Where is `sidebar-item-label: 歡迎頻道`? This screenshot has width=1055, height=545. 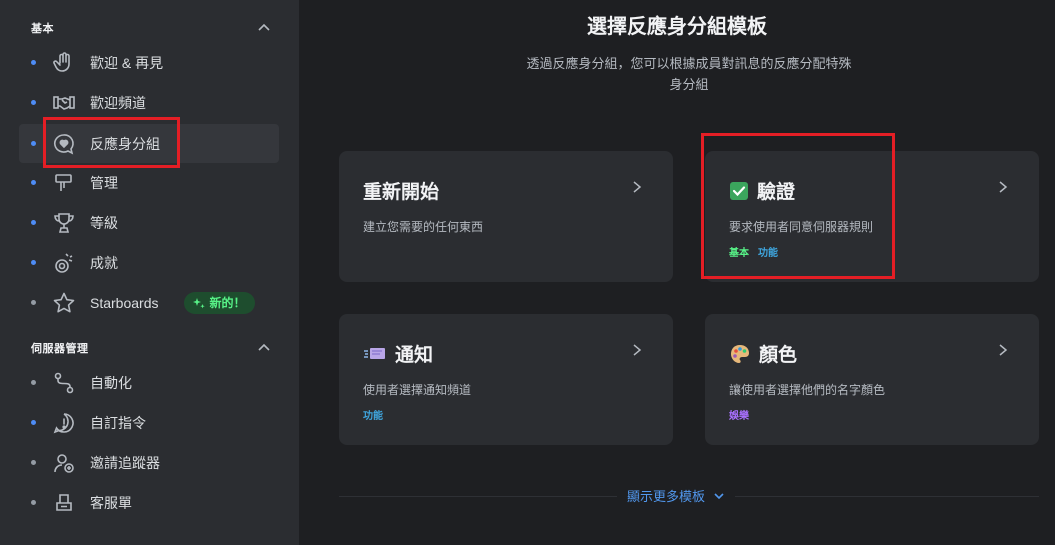
sidebar-item-label: 歡迎頻道 is located at coordinates (118, 102).